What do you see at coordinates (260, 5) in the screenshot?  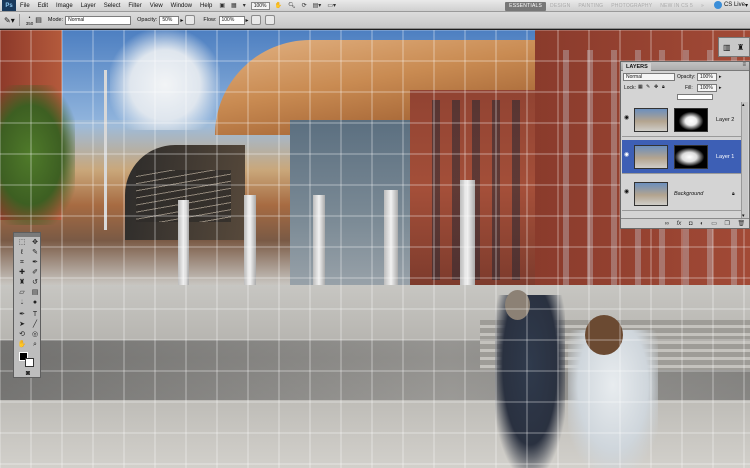 I see `zoom-level-field: 100%` at bounding box center [260, 5].